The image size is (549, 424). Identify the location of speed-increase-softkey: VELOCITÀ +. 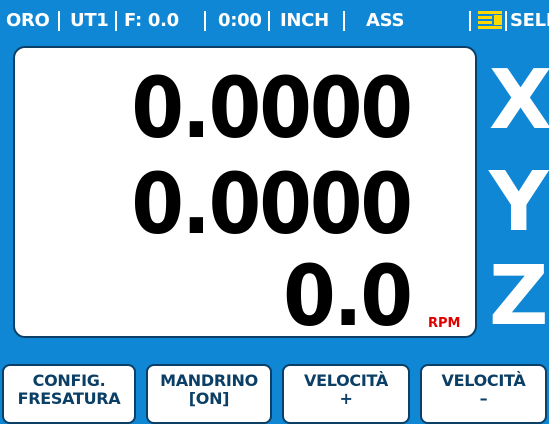
(346, 394).